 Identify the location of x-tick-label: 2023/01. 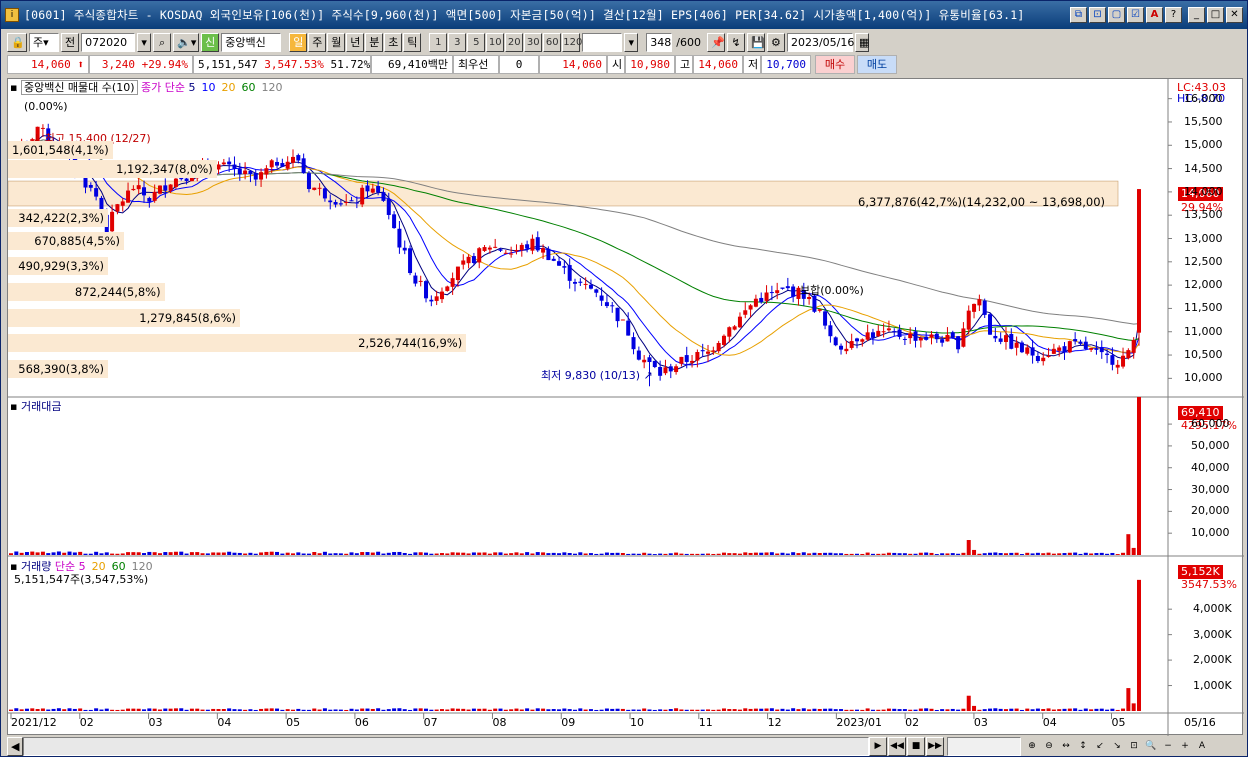
(859, 722).